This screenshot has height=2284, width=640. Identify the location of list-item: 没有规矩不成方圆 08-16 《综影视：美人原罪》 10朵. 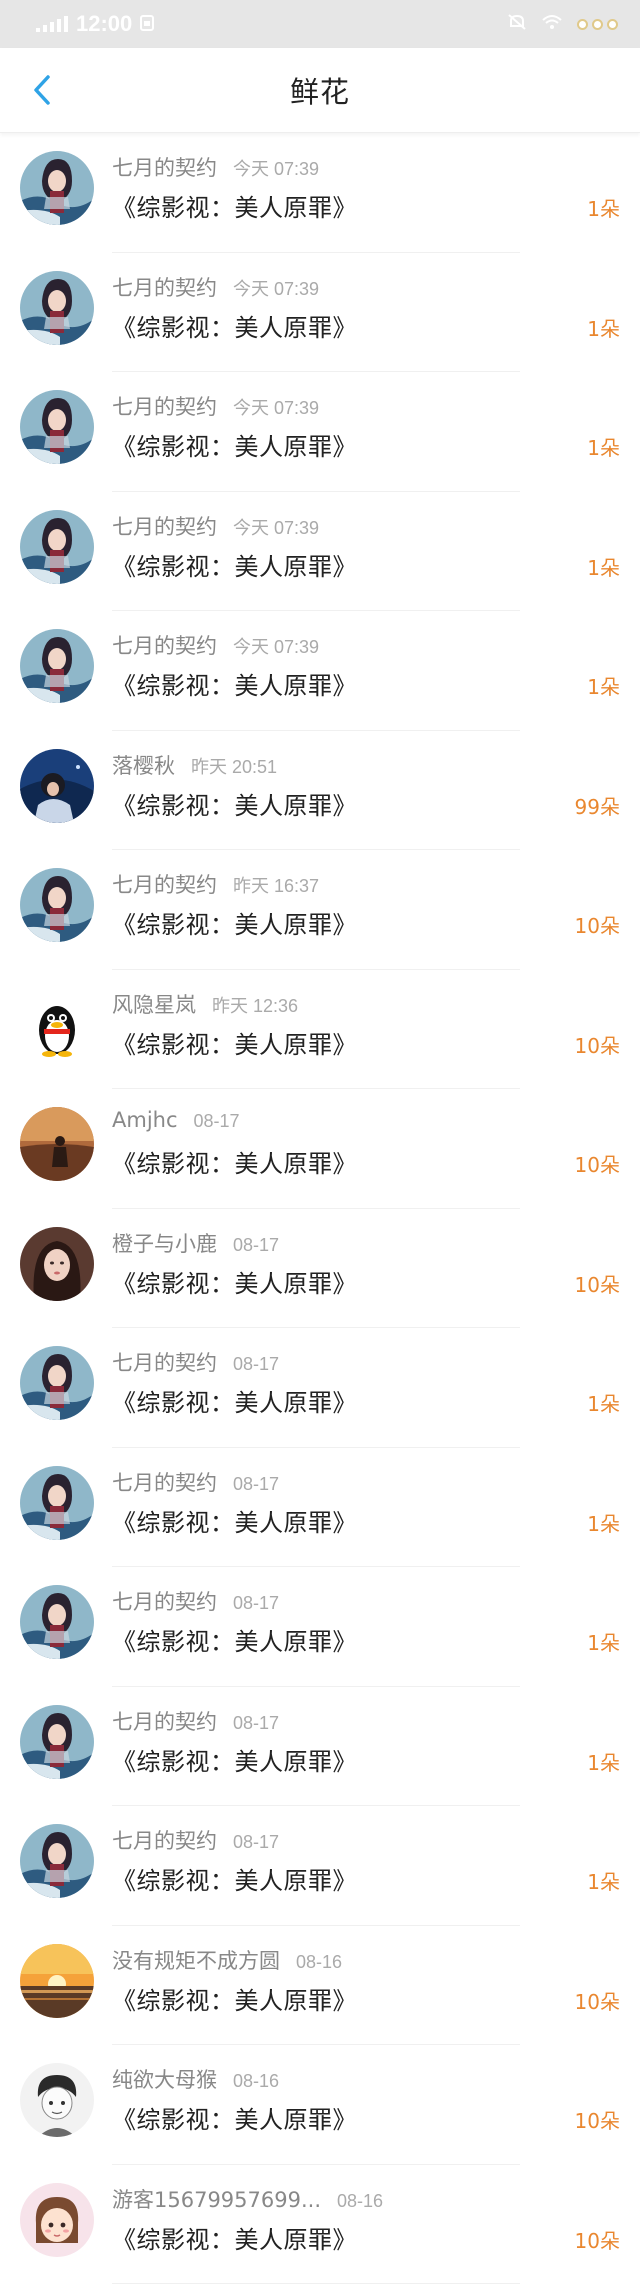
(320, 1986).